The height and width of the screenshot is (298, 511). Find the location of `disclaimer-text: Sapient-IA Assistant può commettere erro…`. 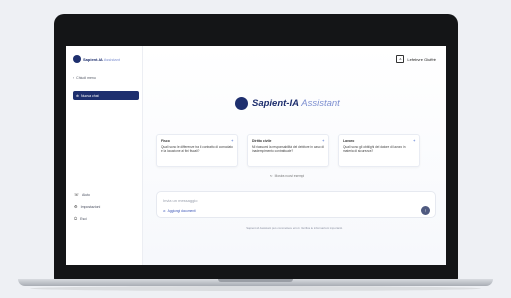

disclaimer-text: Sapient-IA Assistant può commettere erro… is located at coordinates (294, 228).